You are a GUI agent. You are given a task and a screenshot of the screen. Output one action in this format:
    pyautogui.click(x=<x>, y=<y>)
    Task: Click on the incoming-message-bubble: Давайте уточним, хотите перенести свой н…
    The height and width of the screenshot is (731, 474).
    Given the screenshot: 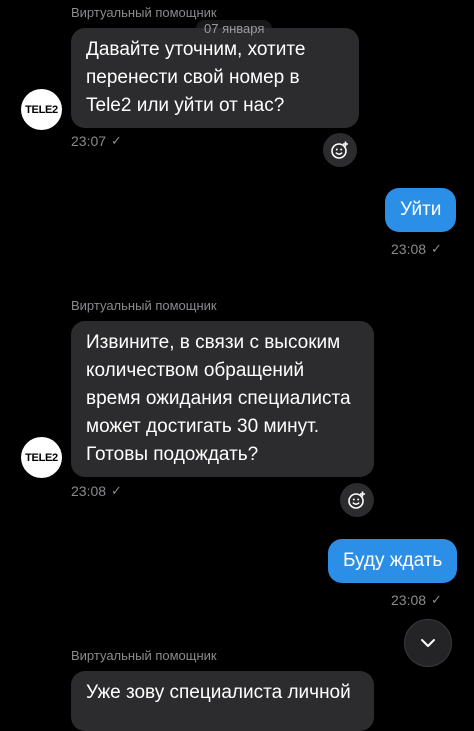 What is the action you would take?
    pyautogui.click(x=215, y=78)
    